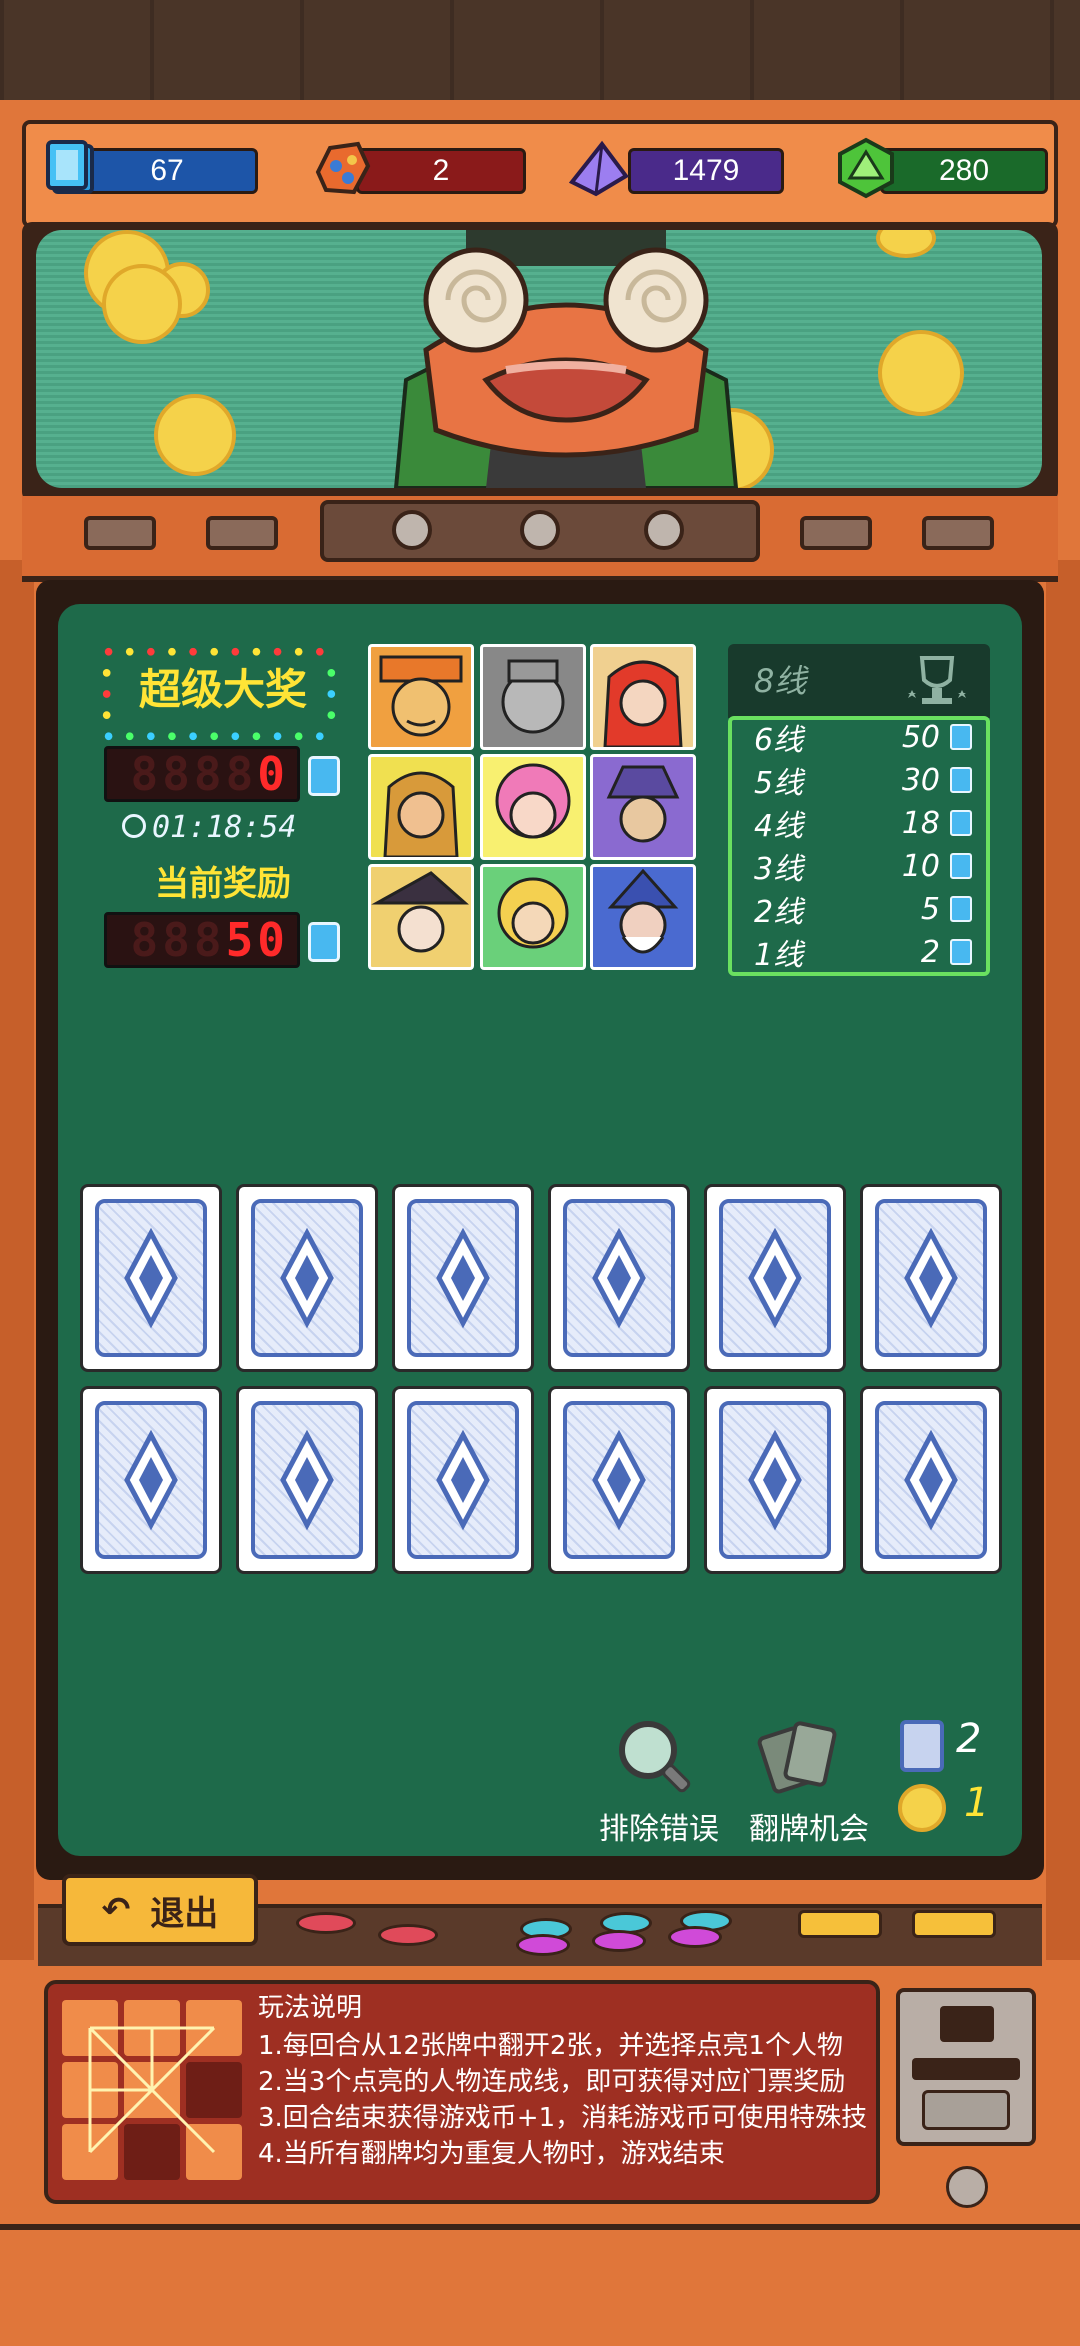  What do you see at coordinates (224, 827) in the screenshot?
I see `jackpot-timer: 01:18:54` at bounding box center [224, 827].